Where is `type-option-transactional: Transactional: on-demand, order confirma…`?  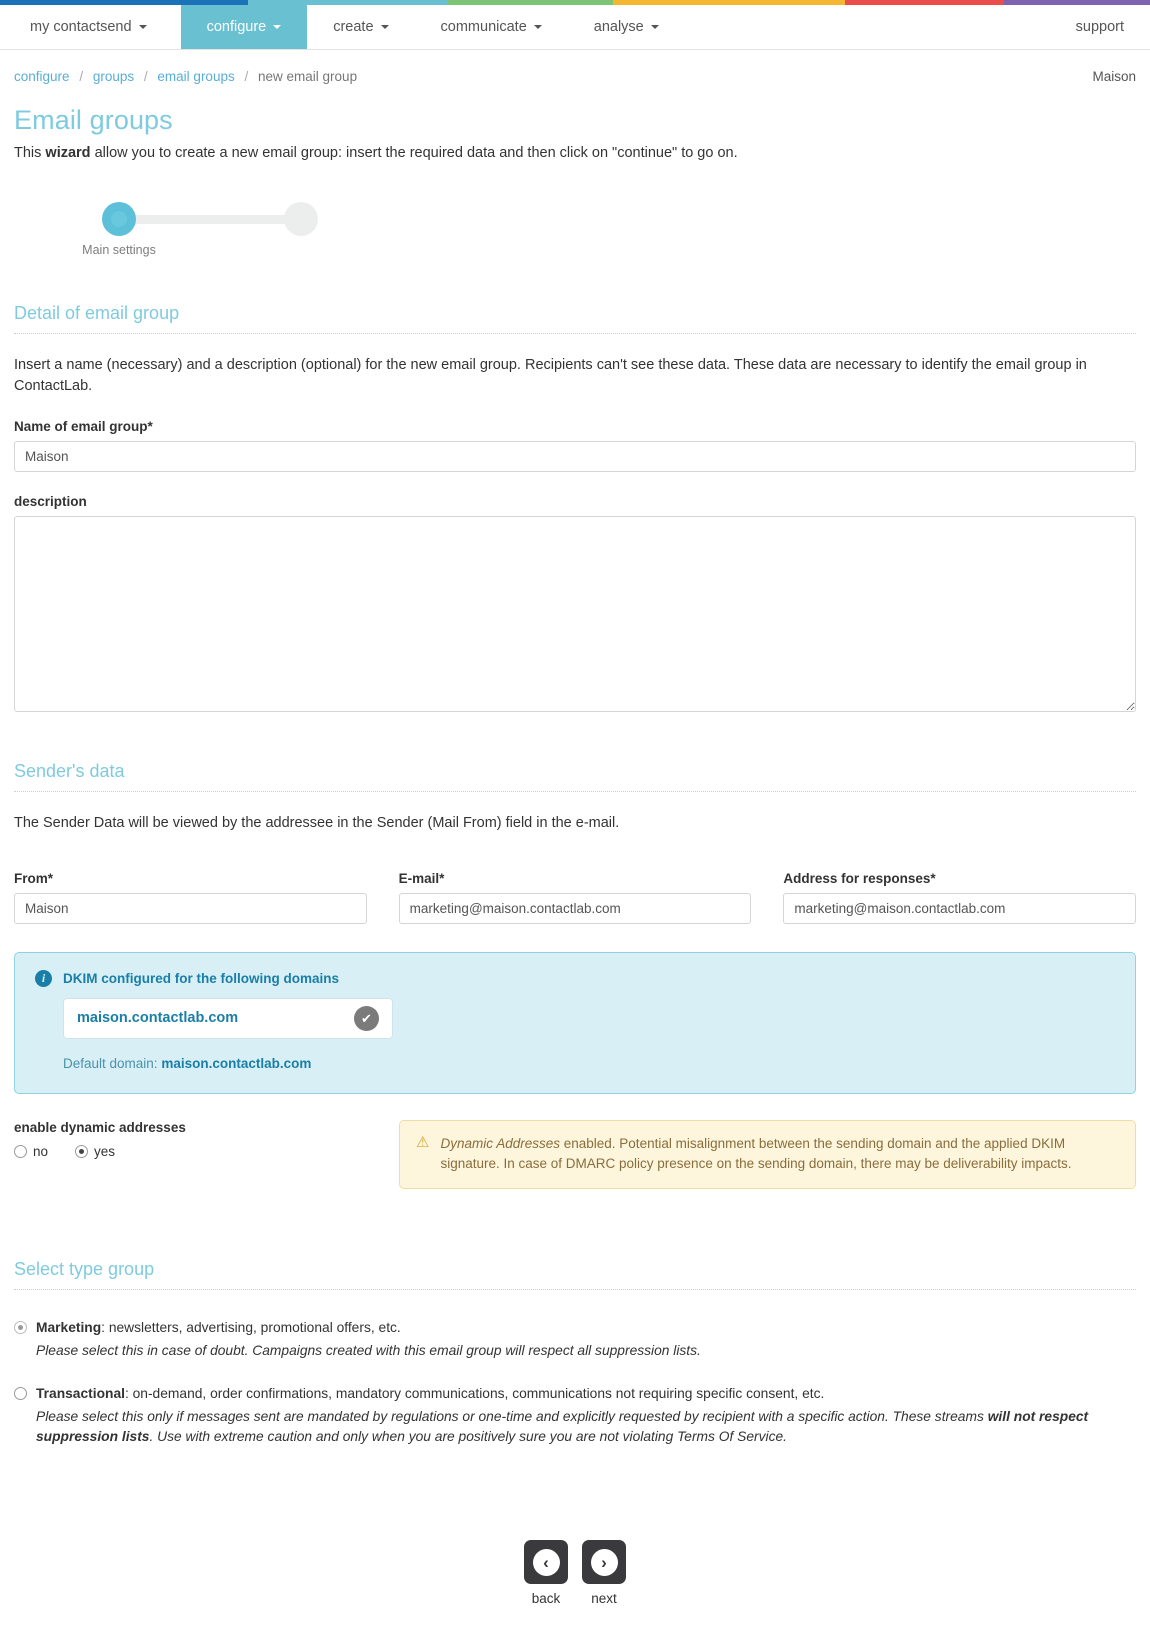
type-option-transactional: Transactional: on-demand, order confirma… is located at coordinates (575, 1416).